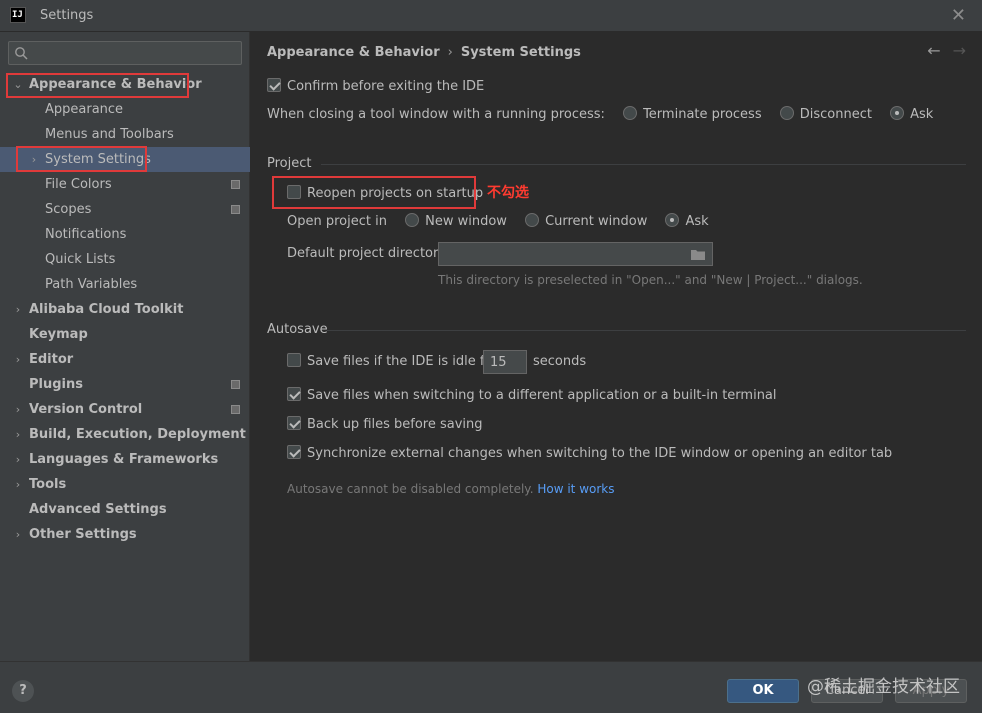  Describe the element at coordinates (125, 409) in the screenshot. I see `sidebar-item-version-control: › Version Control` at that location.